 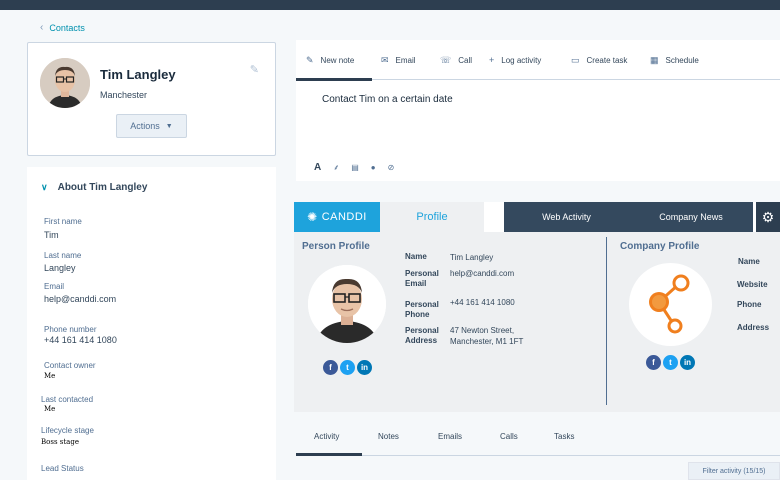 I want to click on first-name-value: Tim, so click(x=51, y=235).